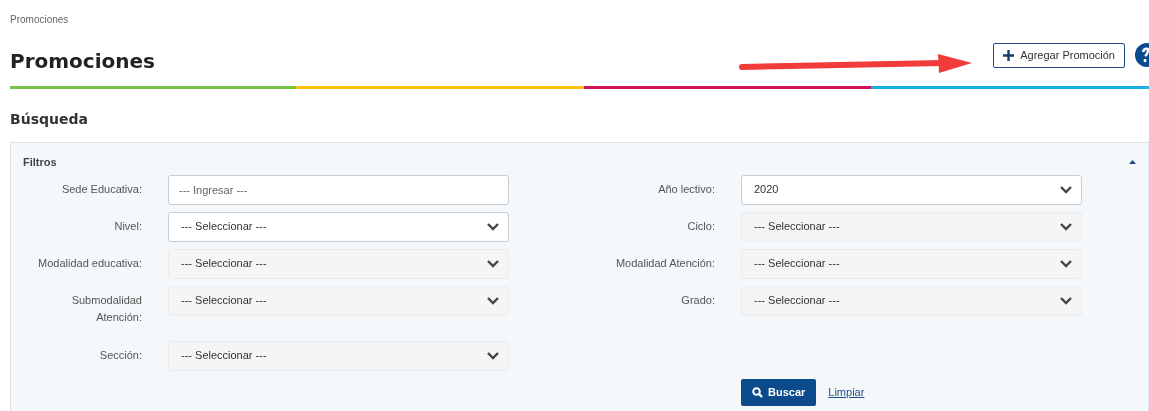 This screenshot has height=411, width=1149. Describe the element at coordinates (1142, 55) in the screenshot. I see `help-icon` at that location.